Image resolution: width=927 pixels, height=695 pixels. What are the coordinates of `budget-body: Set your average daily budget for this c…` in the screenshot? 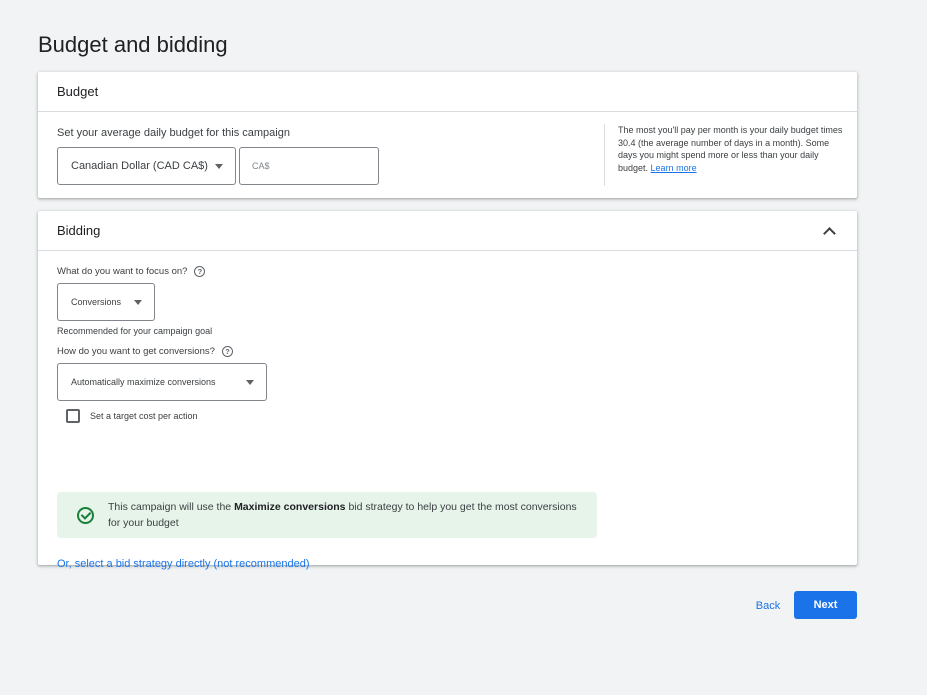 It's located at (447, 155).